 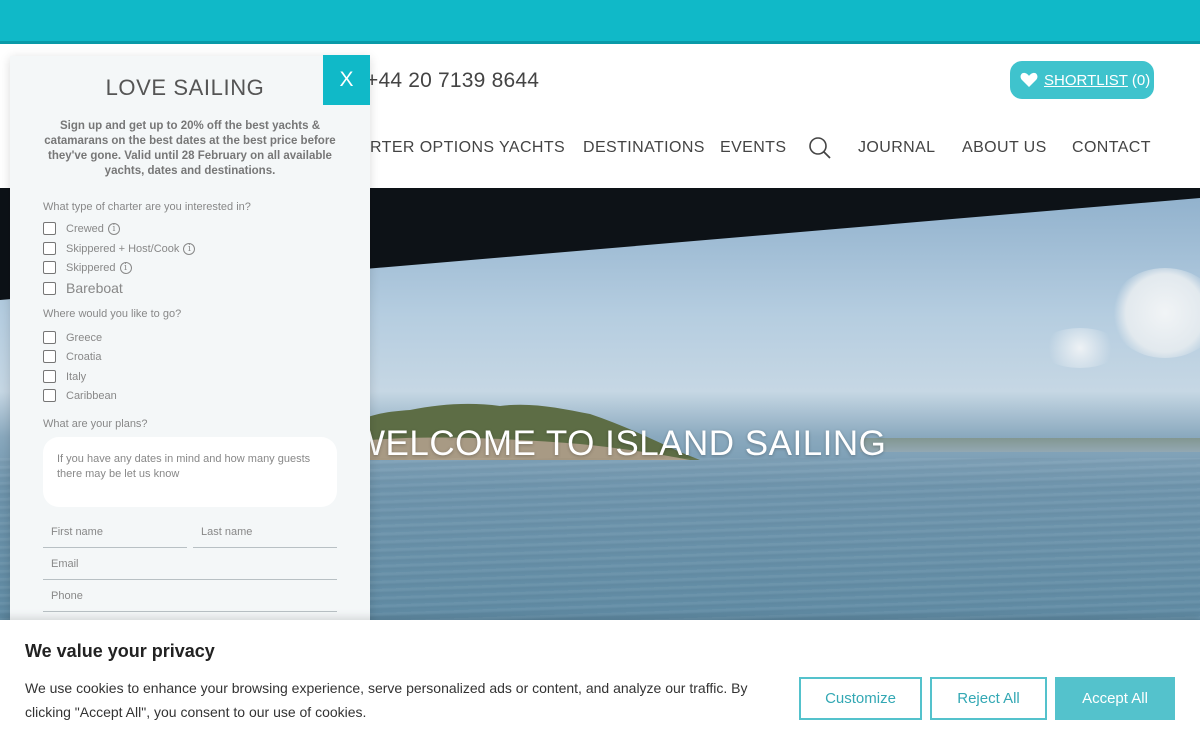 I want to click on accept-all-button: Accept All, so click(x=1115, y=698).